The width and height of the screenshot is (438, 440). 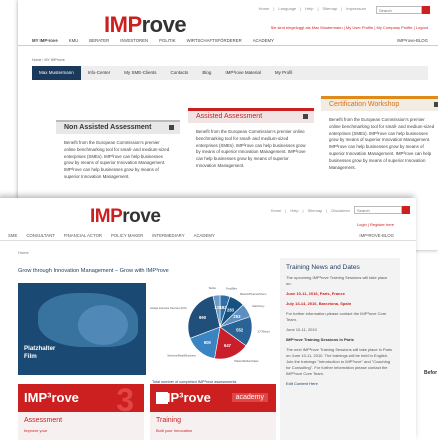 I want to click on breadcrumb-home: Home, so click(x=23, y=252).